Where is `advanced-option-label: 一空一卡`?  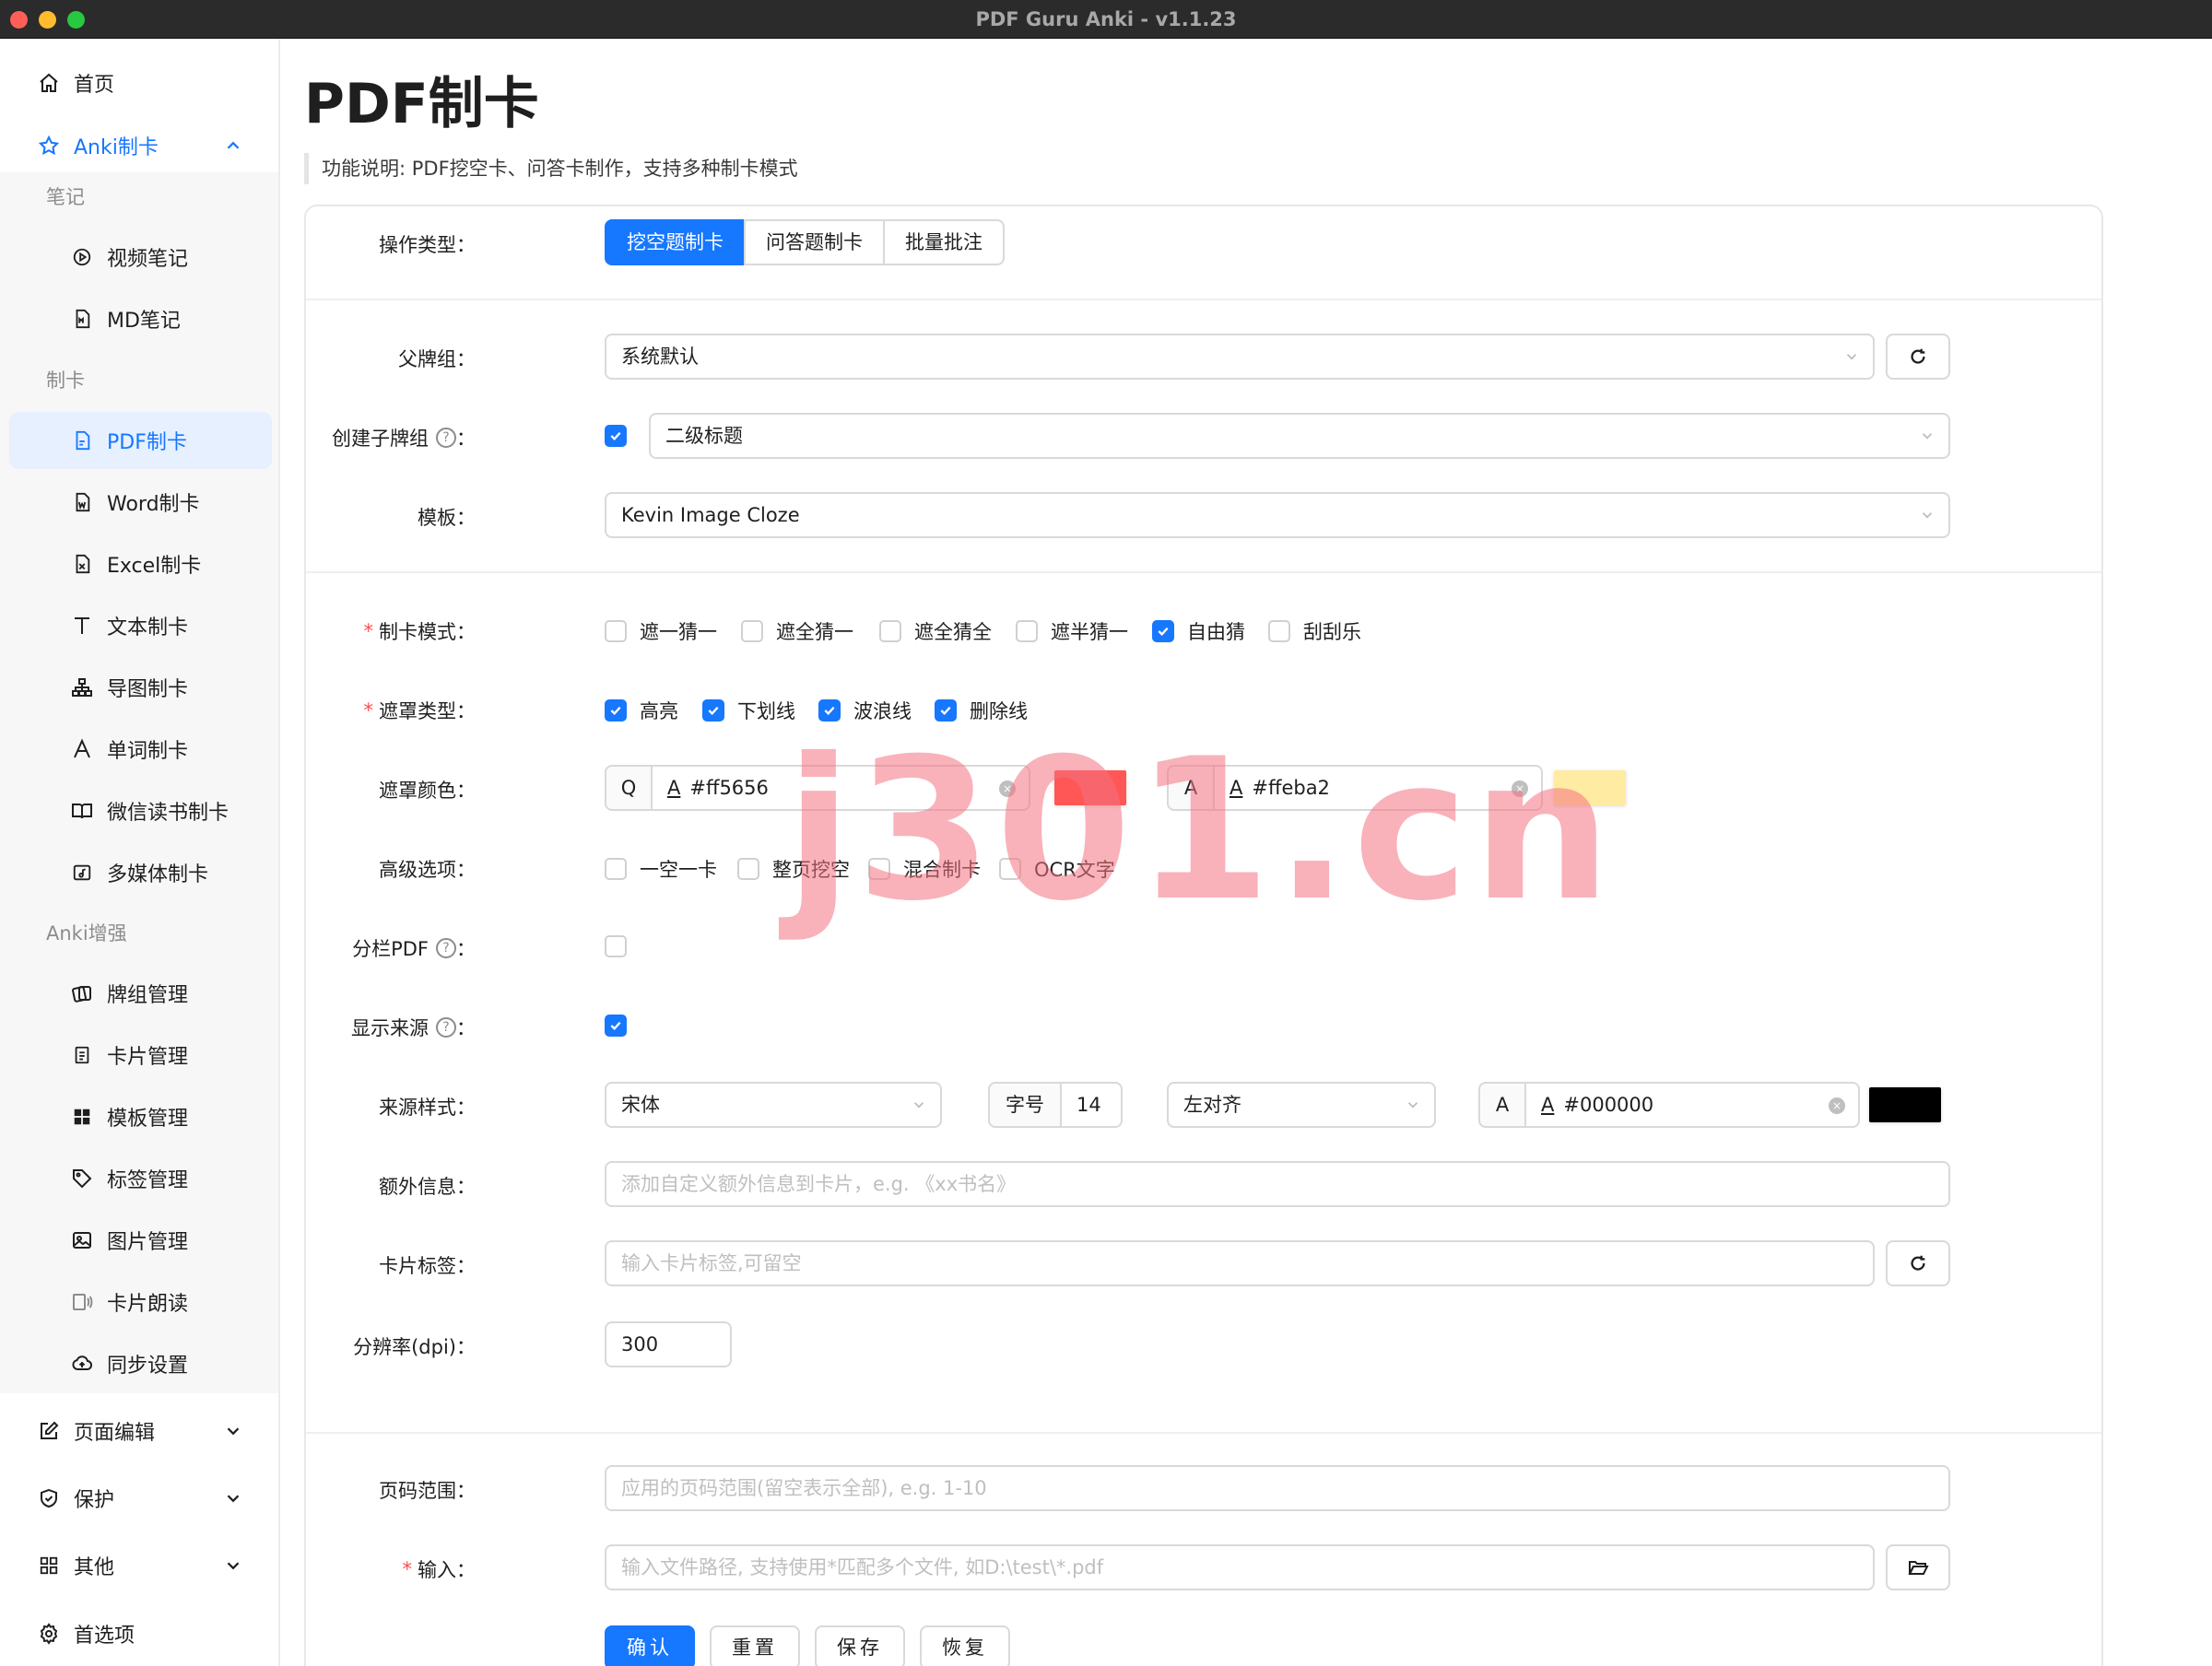 advanced-option-label: 一空一卡 is located at coordinates (678, 870).